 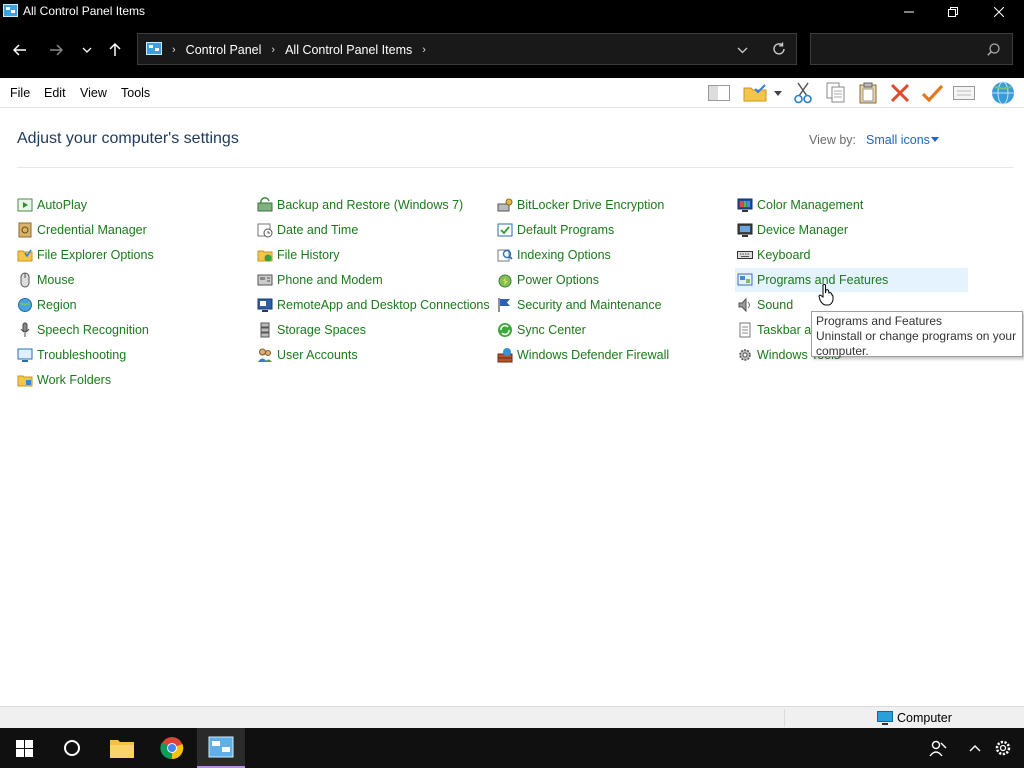 I want to click on gear-icon, so click(x=1003, y=748).